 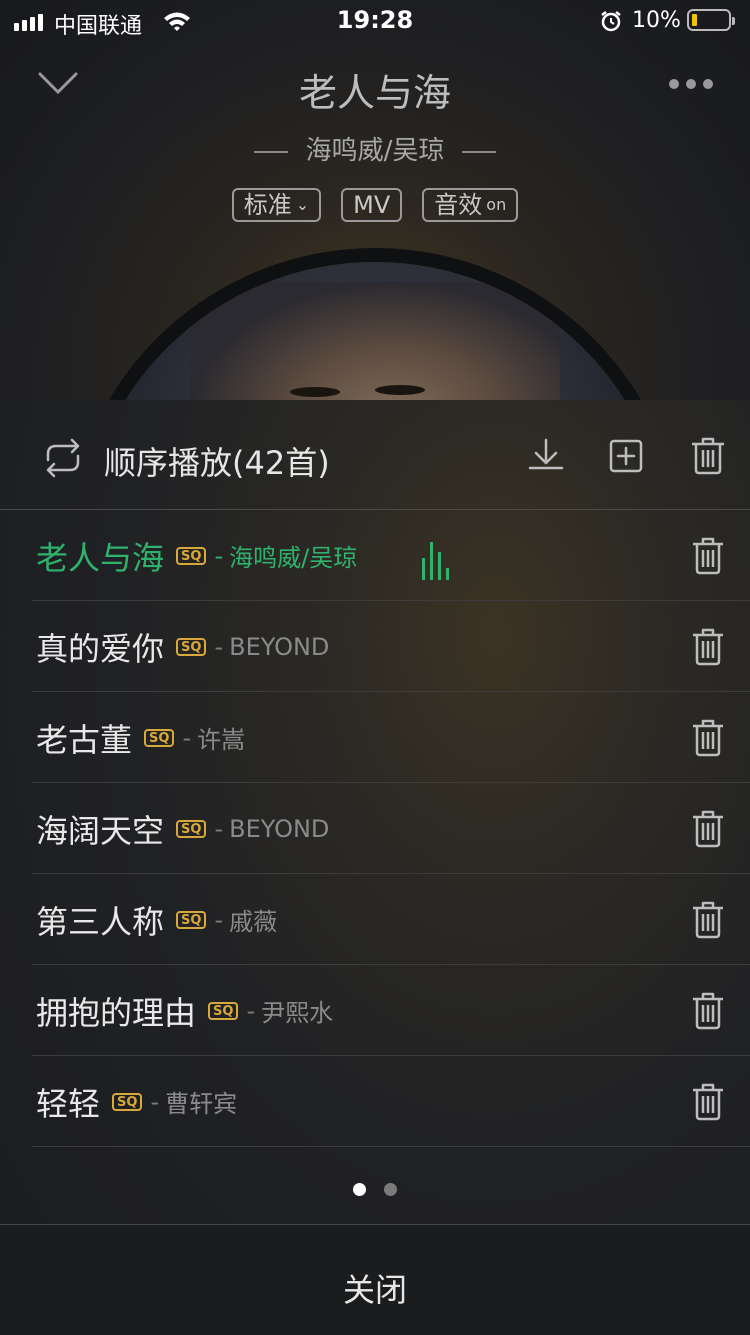 What do you see at coordinates (711, 20) in the screenshot?
I see `battery-icon` at bounding box center [711, 20].